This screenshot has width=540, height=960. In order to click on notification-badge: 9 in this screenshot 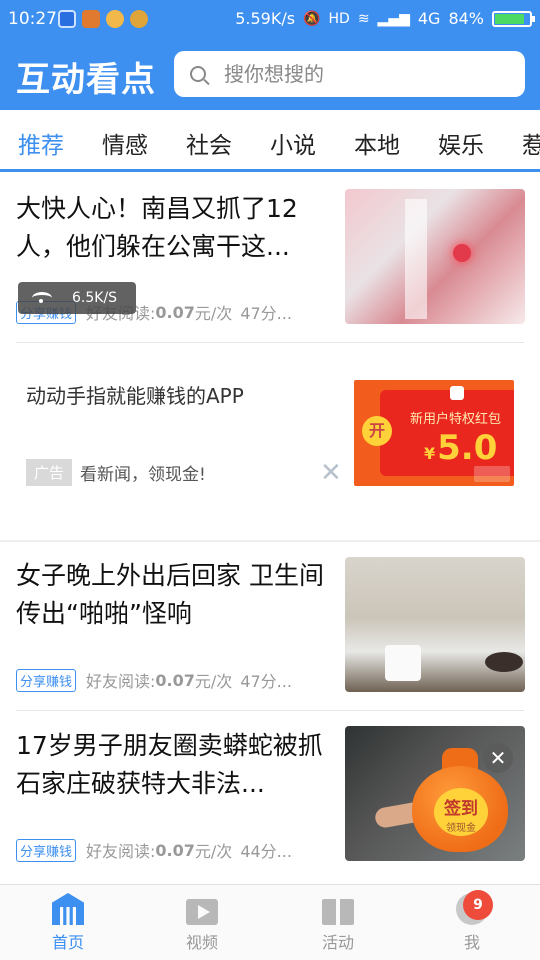, I will do `click(478, 905)`.